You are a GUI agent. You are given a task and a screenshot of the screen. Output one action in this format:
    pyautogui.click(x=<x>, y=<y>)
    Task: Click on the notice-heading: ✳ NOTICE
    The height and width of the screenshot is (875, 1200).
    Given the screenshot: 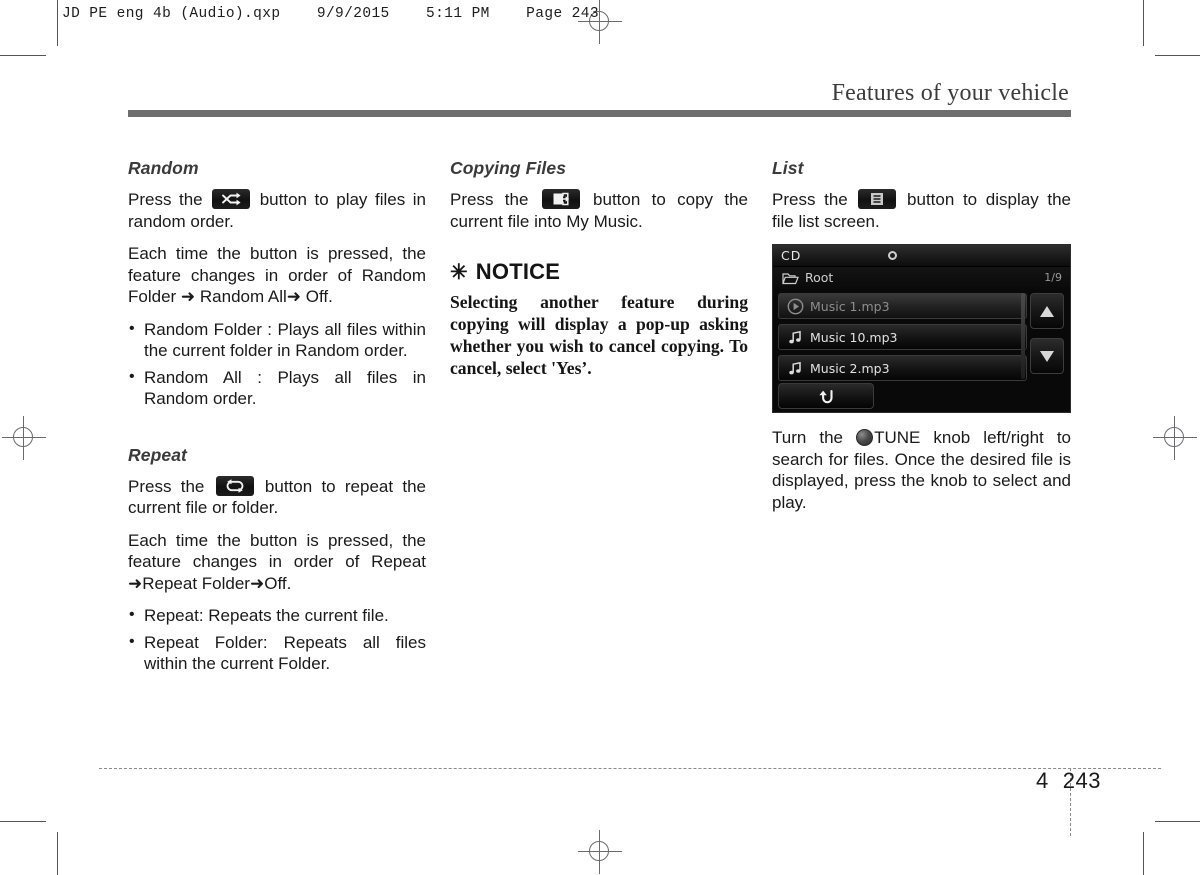 What is the action you would take?
    pyautogui.click(x=599, y=272)
    